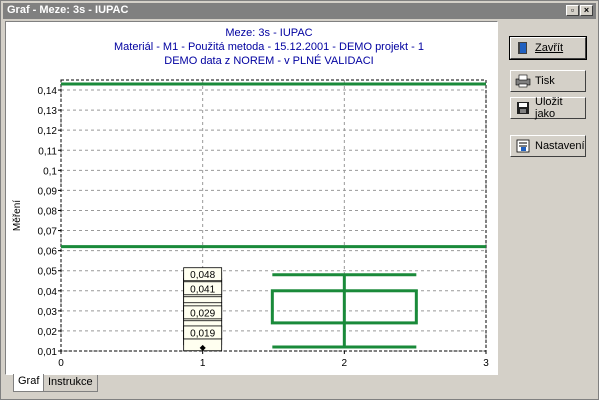  I want to click on point-label: 0,029, so click(202, 313).